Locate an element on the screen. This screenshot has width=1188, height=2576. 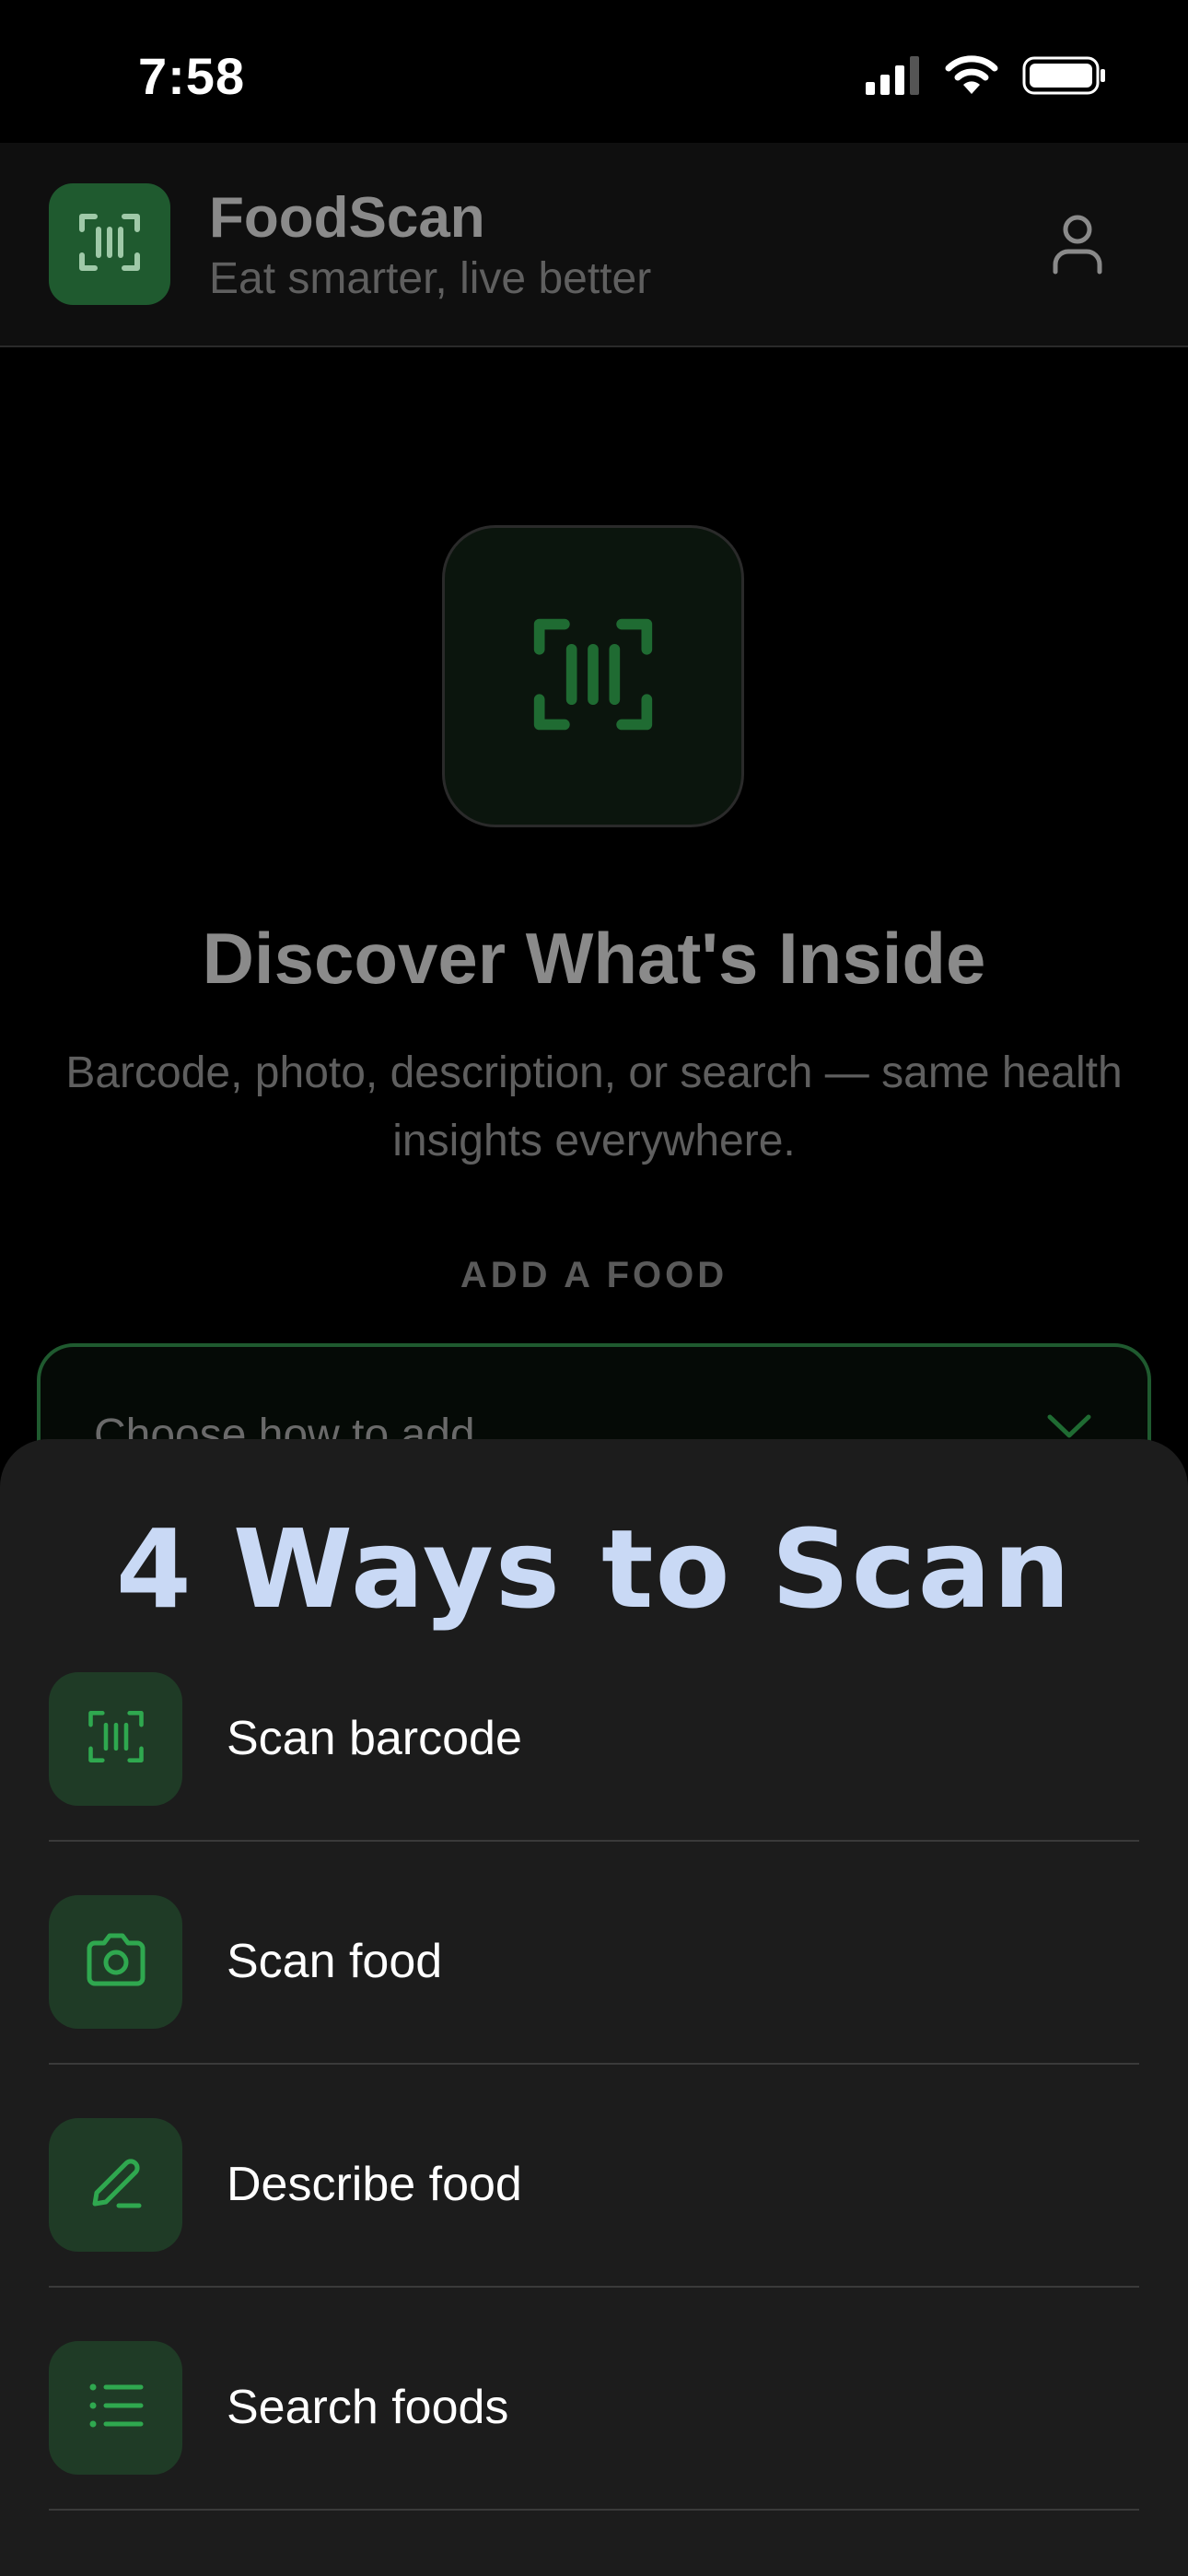
option-label: Scan barcode is located at coordinates (374, 1738).